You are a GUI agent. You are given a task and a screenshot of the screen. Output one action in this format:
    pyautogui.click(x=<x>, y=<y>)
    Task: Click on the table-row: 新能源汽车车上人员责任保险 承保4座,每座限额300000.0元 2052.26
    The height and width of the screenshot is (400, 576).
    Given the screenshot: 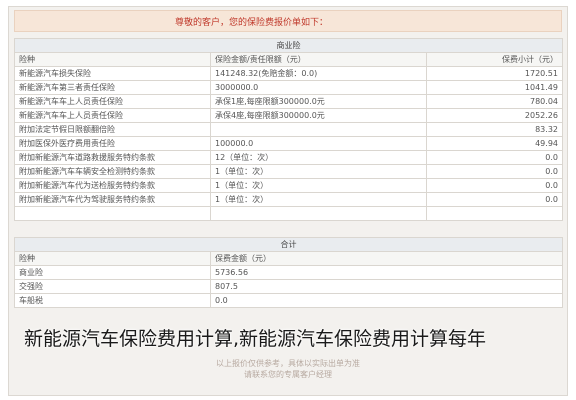 What is the action you would take?
    pyautogui.click(x=288, y=115)
    